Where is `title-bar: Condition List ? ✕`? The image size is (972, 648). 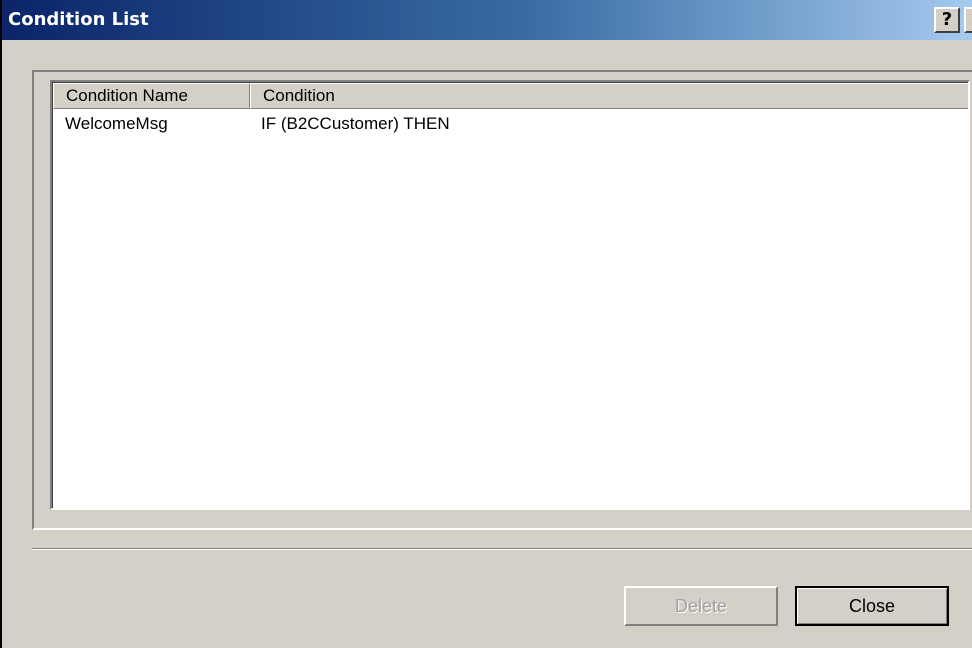
title-bar: Condition List ? ✕ is located at coordinates (487, 20).